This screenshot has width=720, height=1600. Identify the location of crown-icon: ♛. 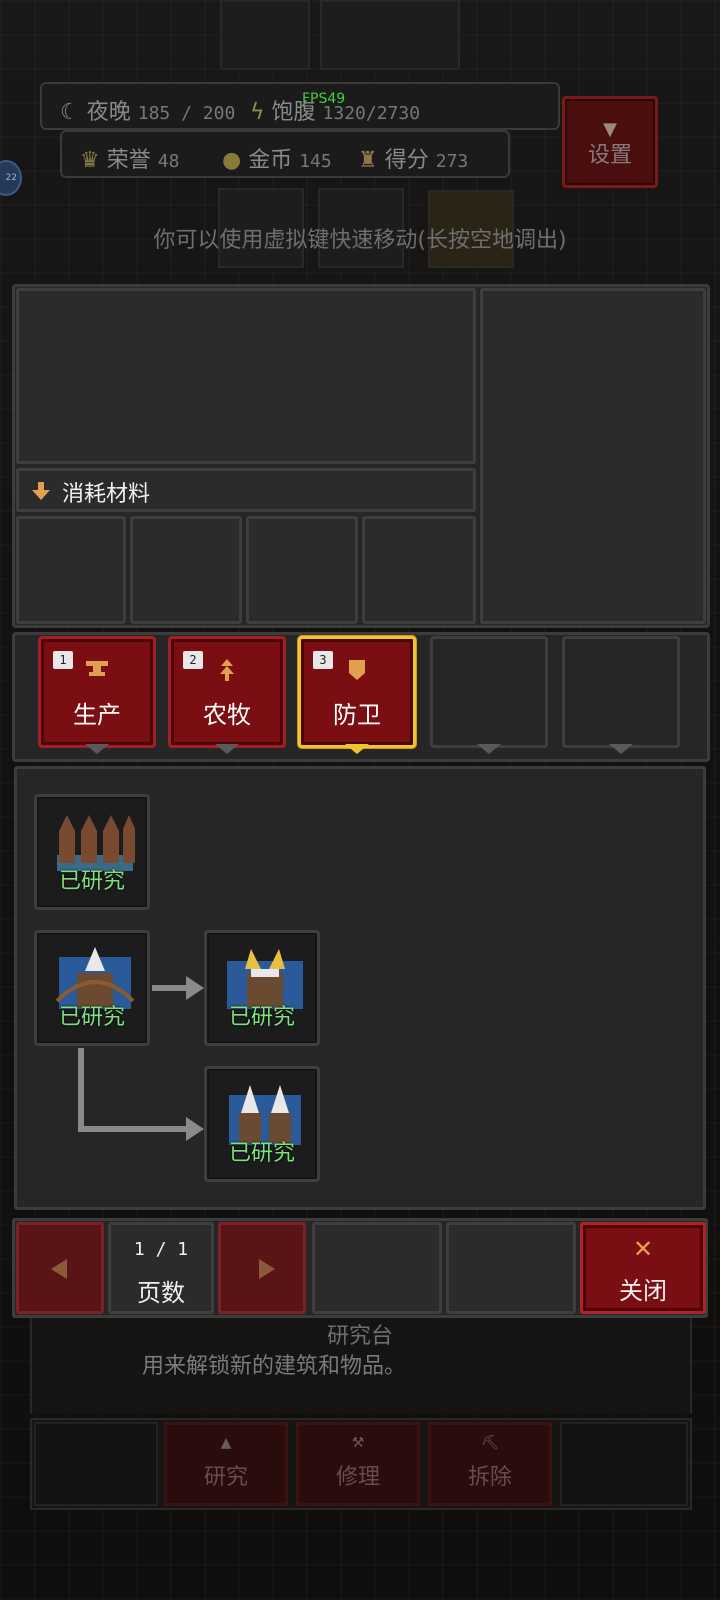
(90, 160).